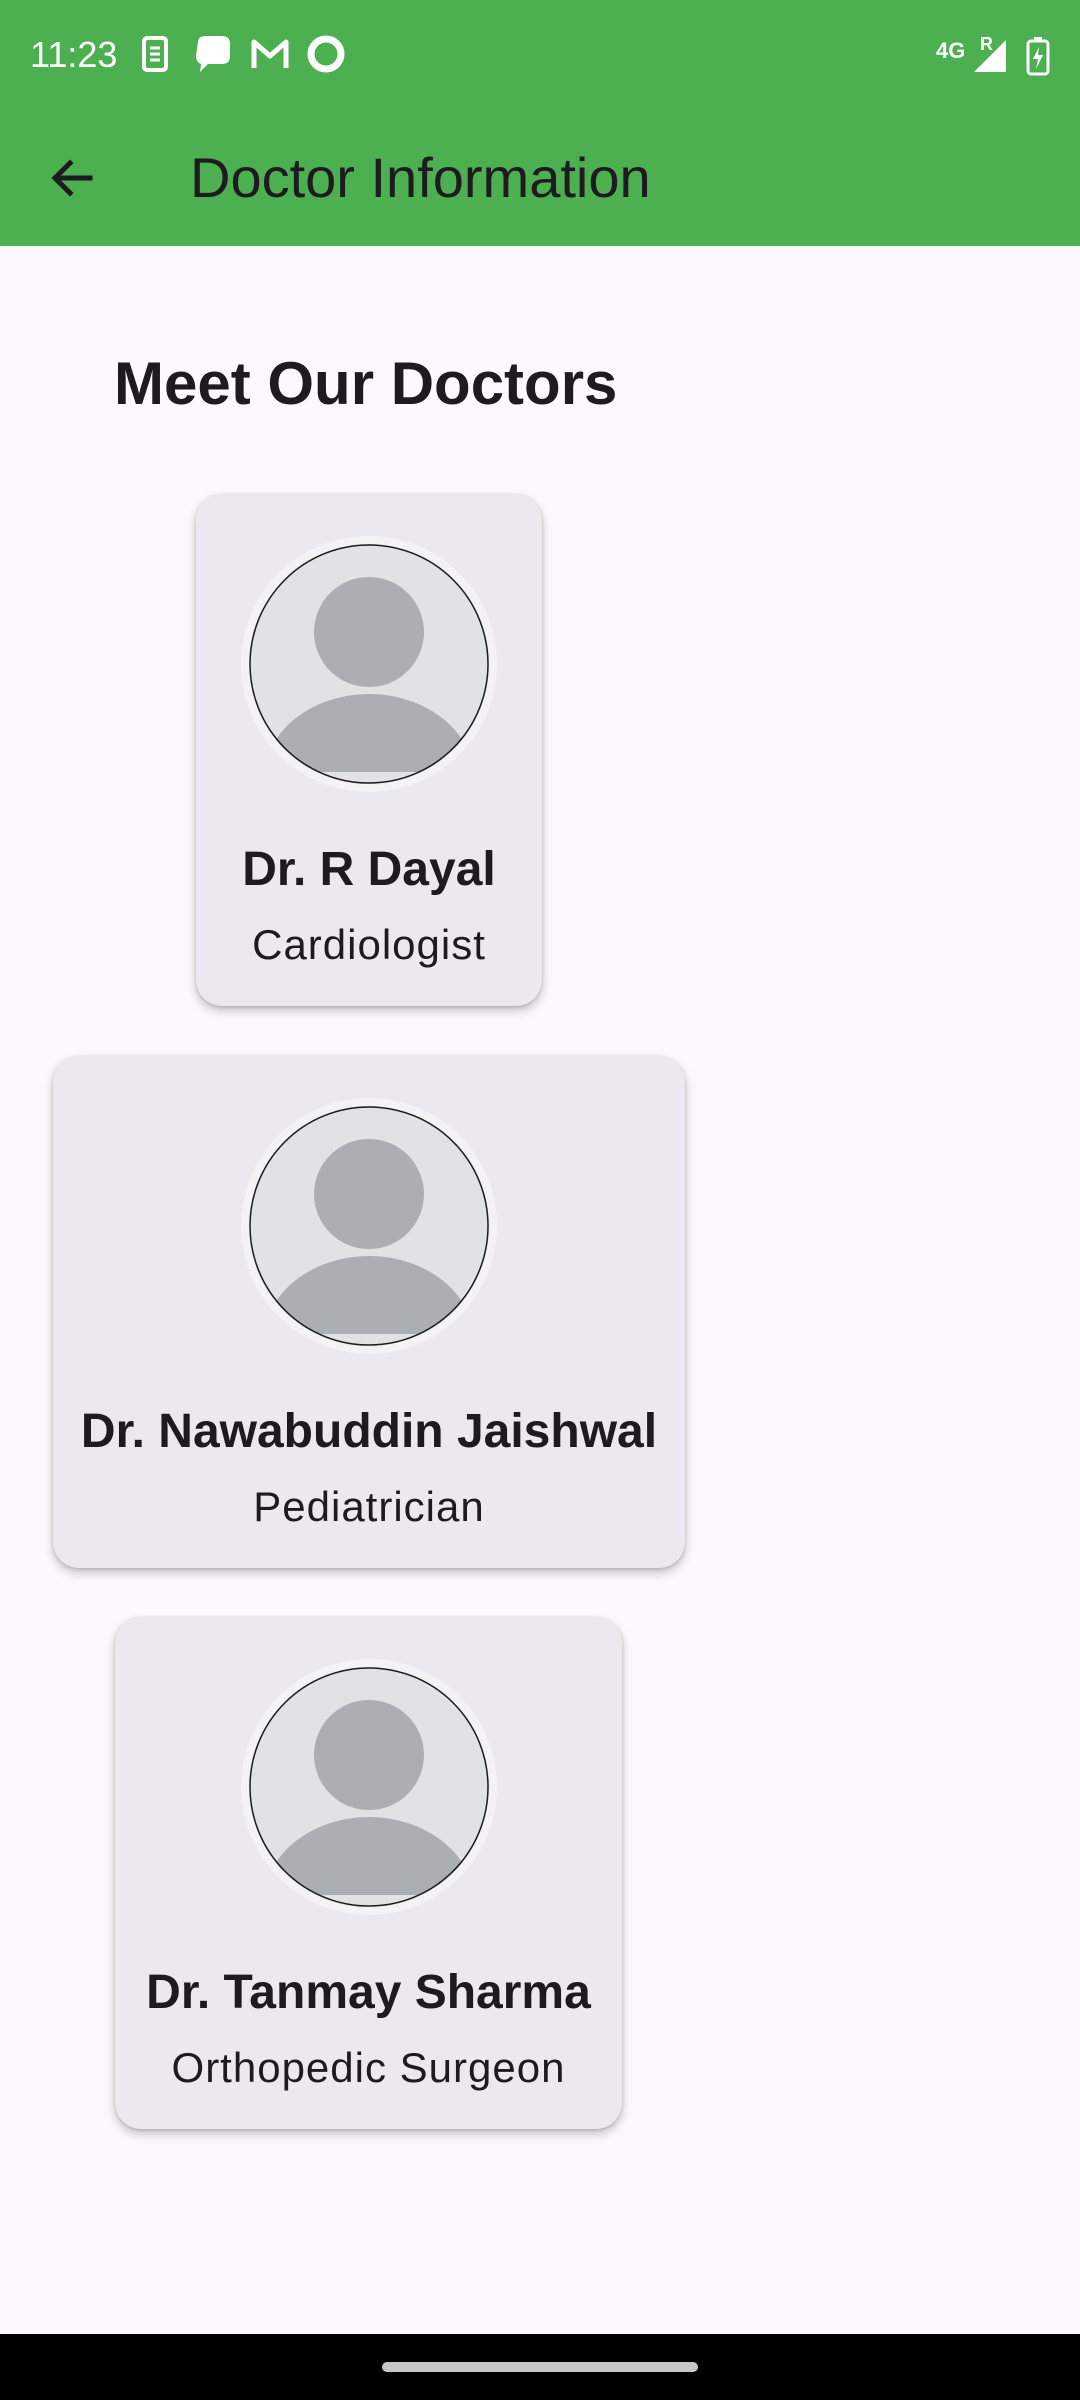 This screenshot has height=2400, width=1080. I want to click on app-bar-title: Doctor Information, so click(420, 177).